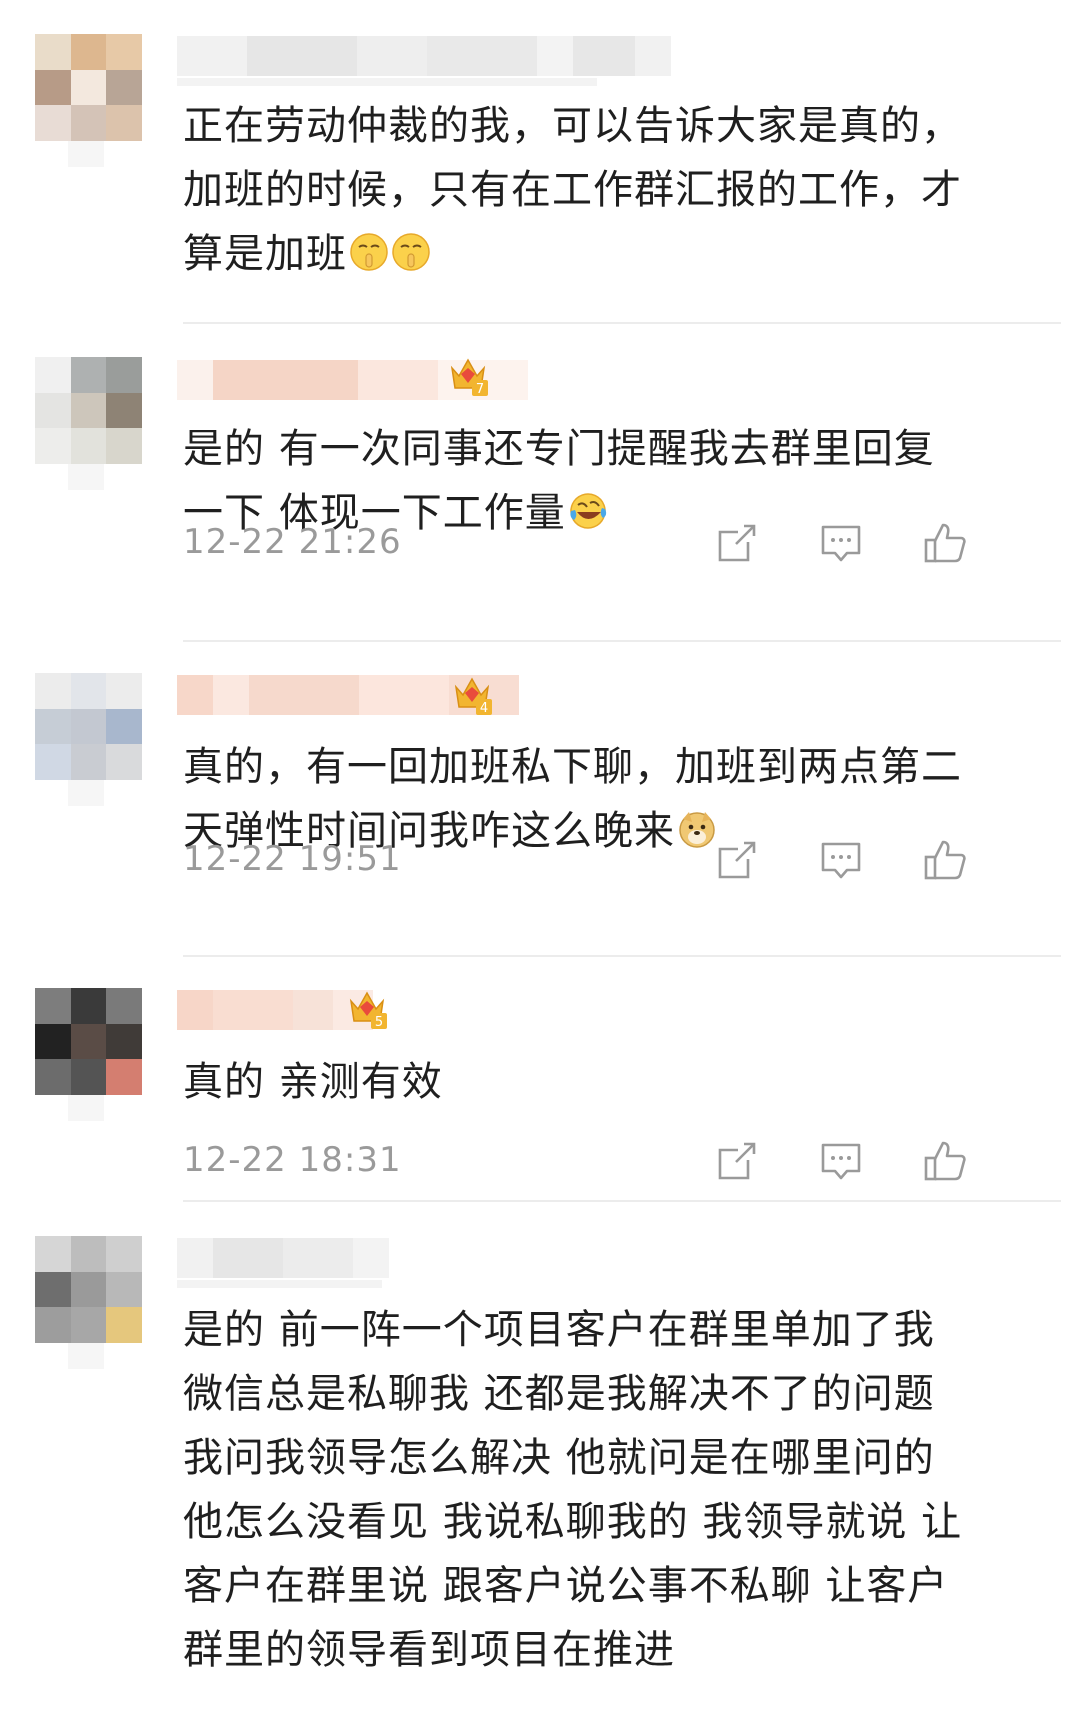 The height and width of the screenshot is (1727, 1080). Describe the element at coordinates (618, 254) in the screenshot. I see `comment-line-with-emoji: 算是加班` at that location.